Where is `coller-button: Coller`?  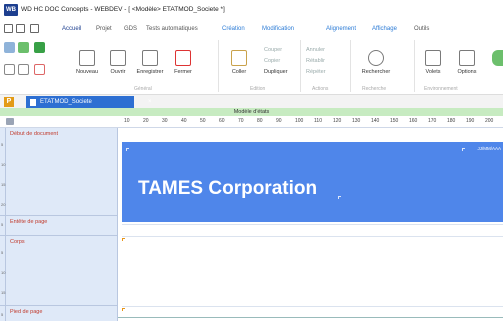 coller-button: Coller is located at coordinates (239, 62).